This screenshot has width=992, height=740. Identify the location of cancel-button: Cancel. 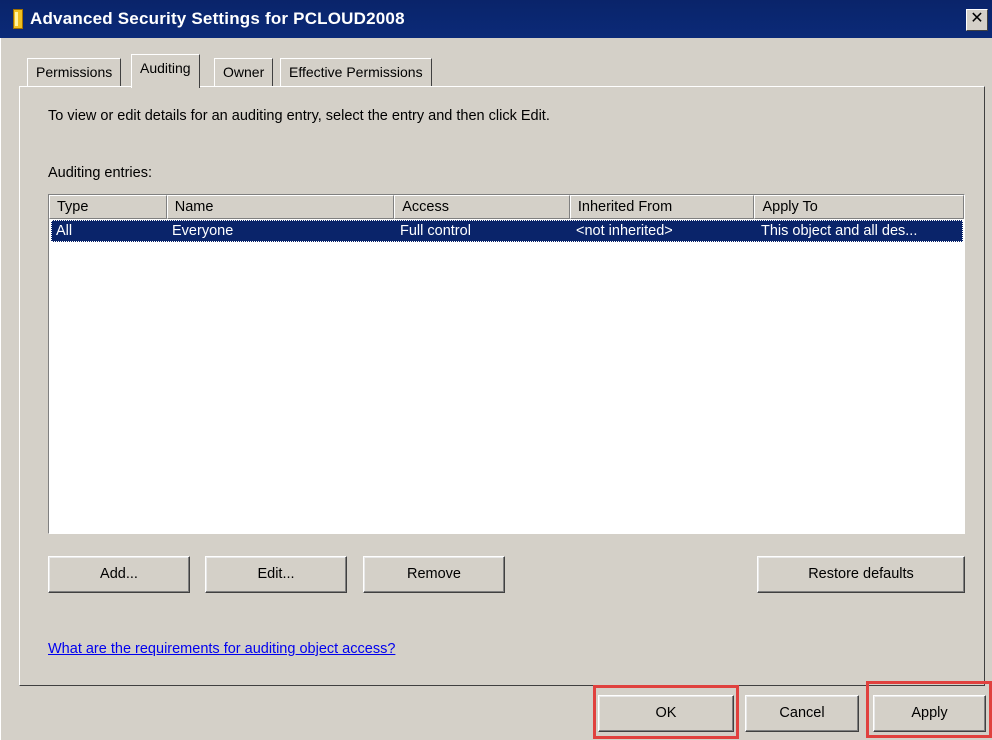
(802, 713).